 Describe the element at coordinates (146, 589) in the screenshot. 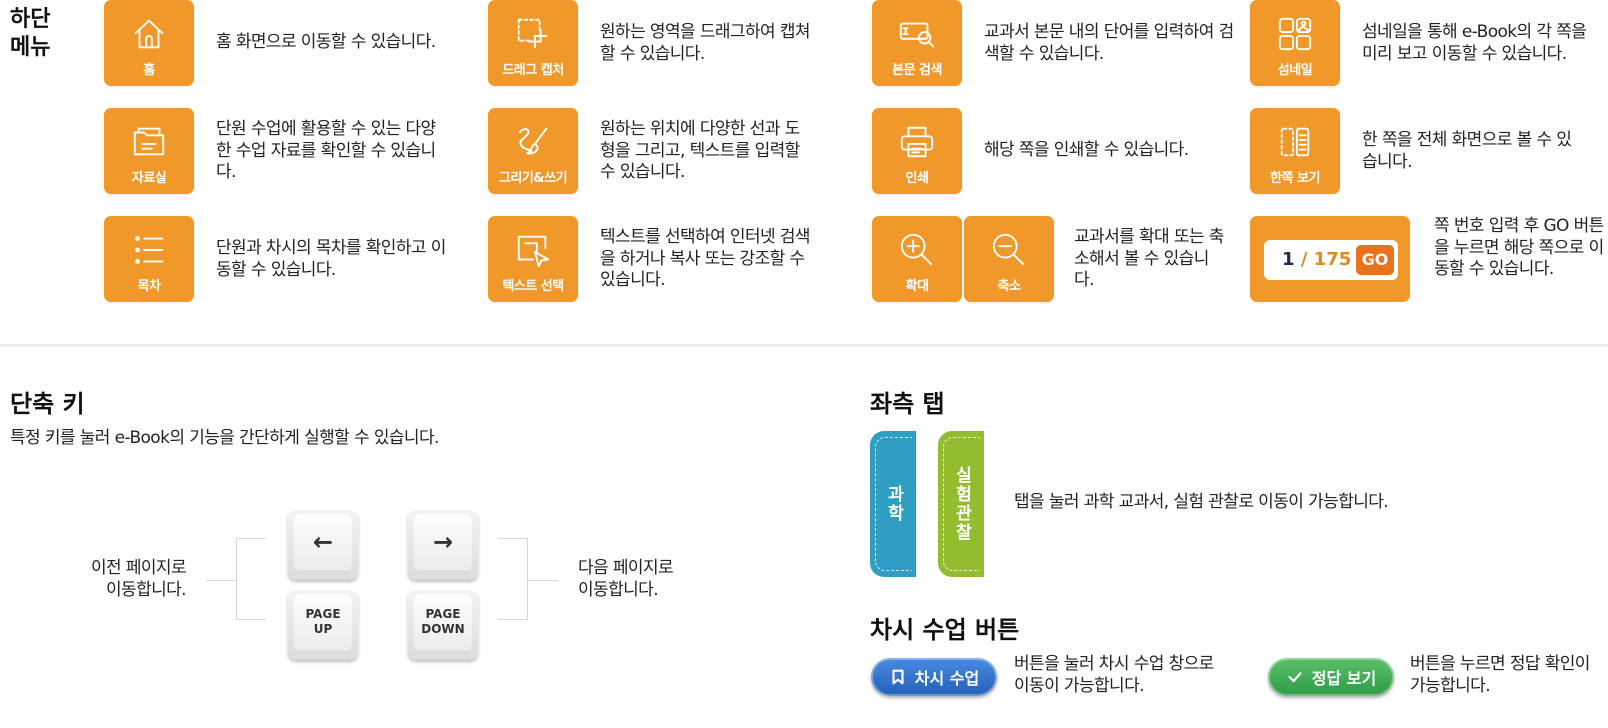

I see `prev-desc-line2: 이동합니다.` at that location.